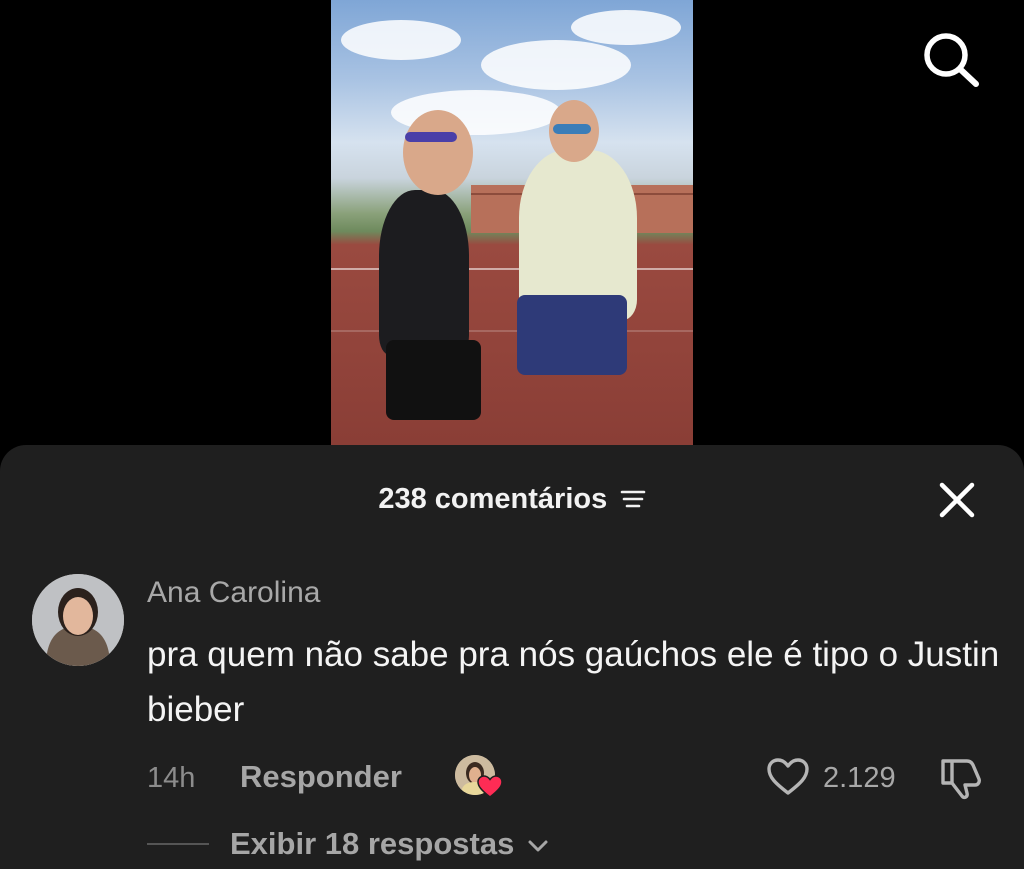  Describe the element at coordinates (490, 786) in the screenshot. I see `creator-heart-icon` at that location.